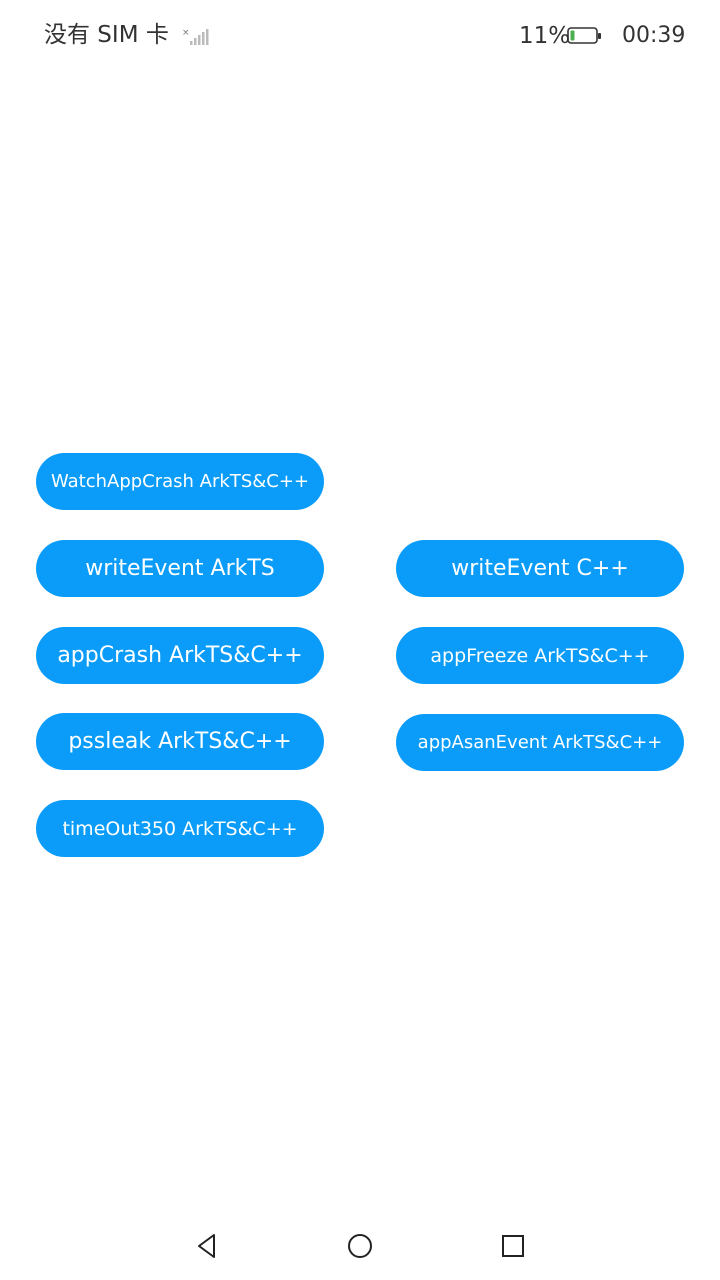 Image resolution: width=720 pixels, height=1280 pixels. Describe the element at coordinates (540, 655) in the screenshot. I see `app-freeze-button: appFreeze ArkTS&C++` at that location.